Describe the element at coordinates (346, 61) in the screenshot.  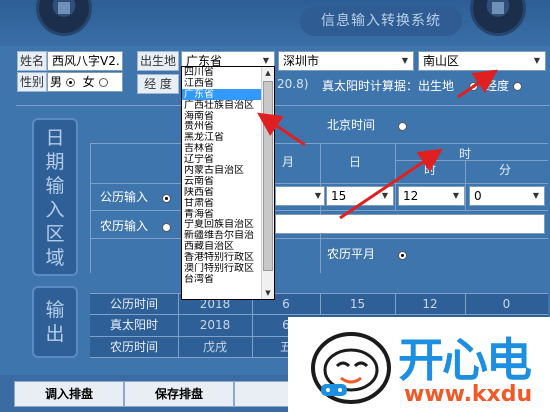
I see `city-select: 深圳市 ▼` at that location.